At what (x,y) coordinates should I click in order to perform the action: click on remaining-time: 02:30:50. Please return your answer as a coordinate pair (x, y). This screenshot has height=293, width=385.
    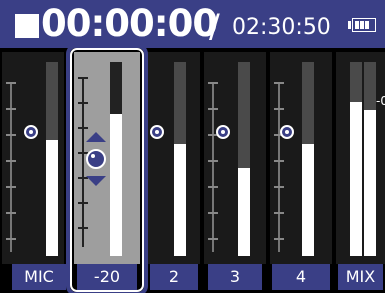
    Looking at the image, I should click on (281, 27).